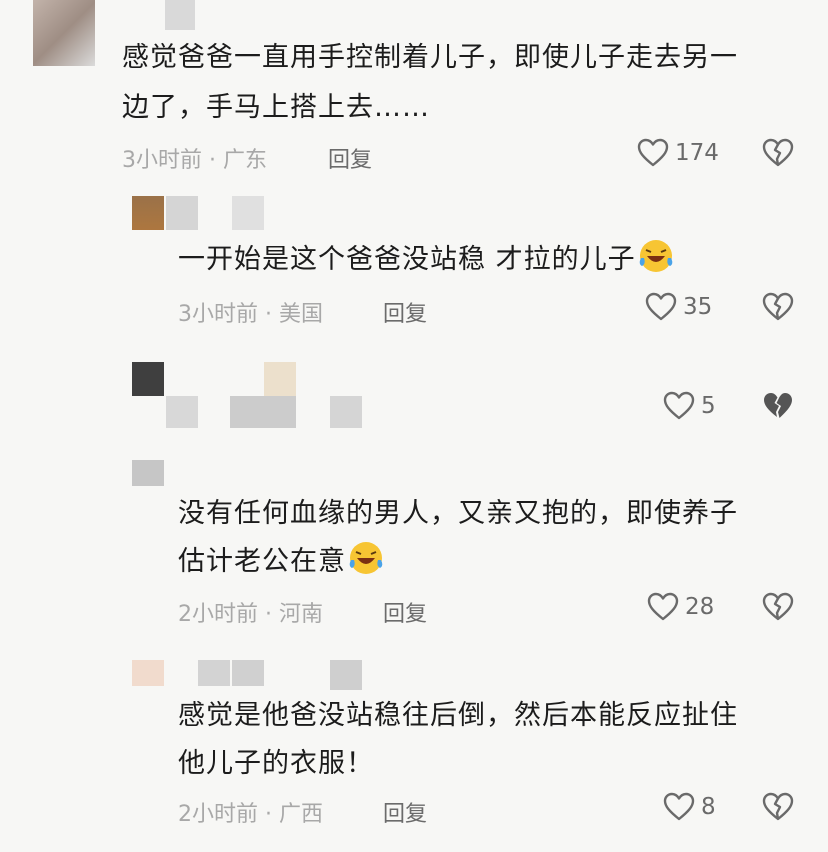 This screenshot has width=828, height=852. What do you see at coordinates (250, 814) in the screenshot?
I see `time-location: 2小时前 · 广西` at bounding box center [250, 814].